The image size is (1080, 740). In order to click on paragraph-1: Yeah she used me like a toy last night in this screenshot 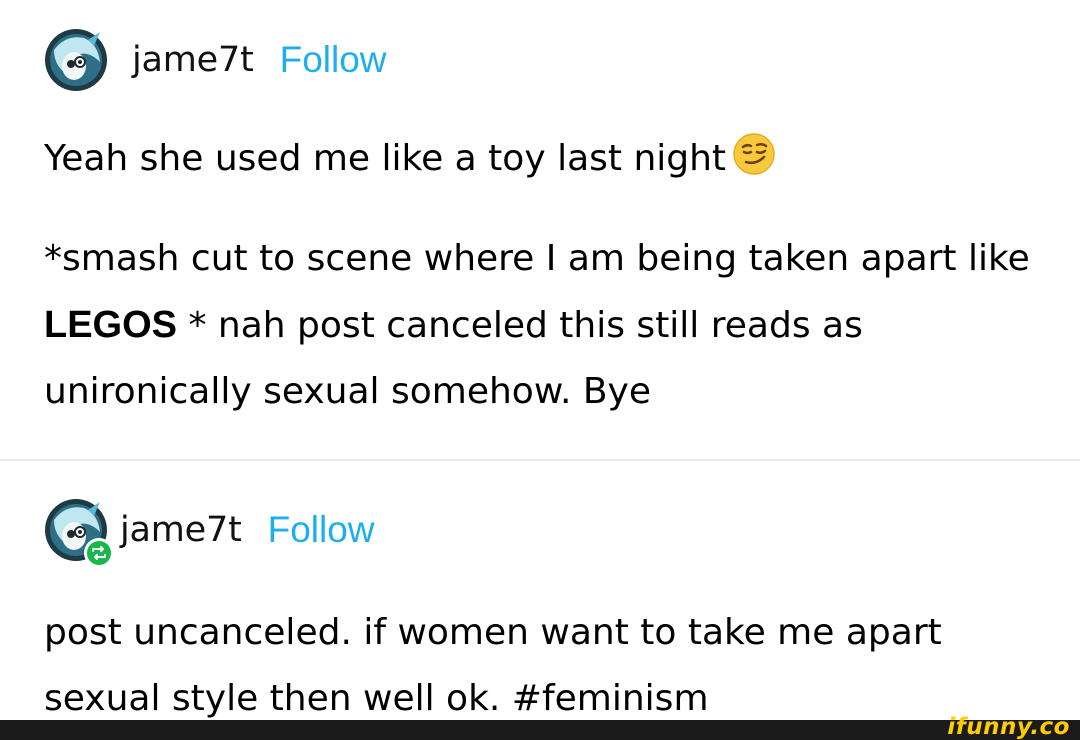, I will do `click(385, 158)`.